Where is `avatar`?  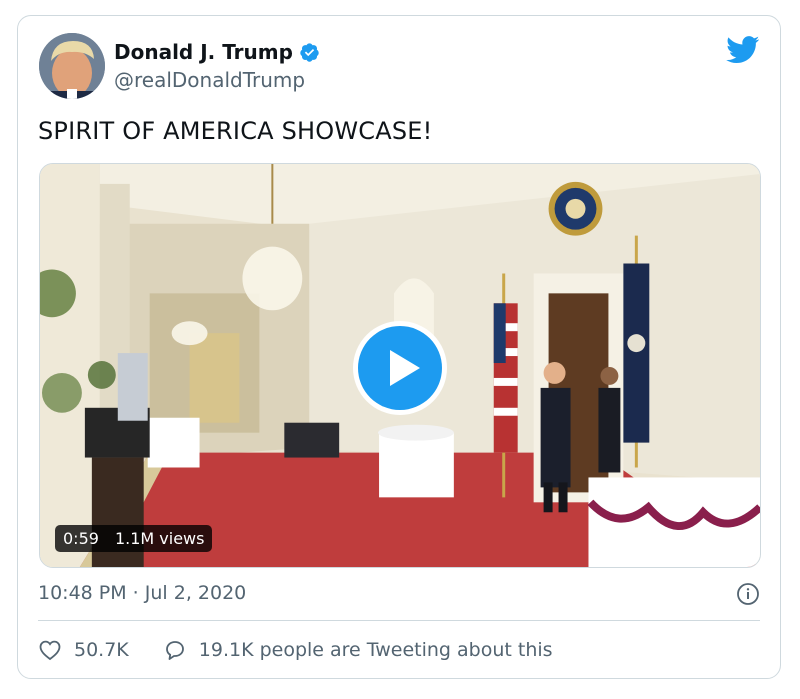 avatar is located at coordinates (72, 66).